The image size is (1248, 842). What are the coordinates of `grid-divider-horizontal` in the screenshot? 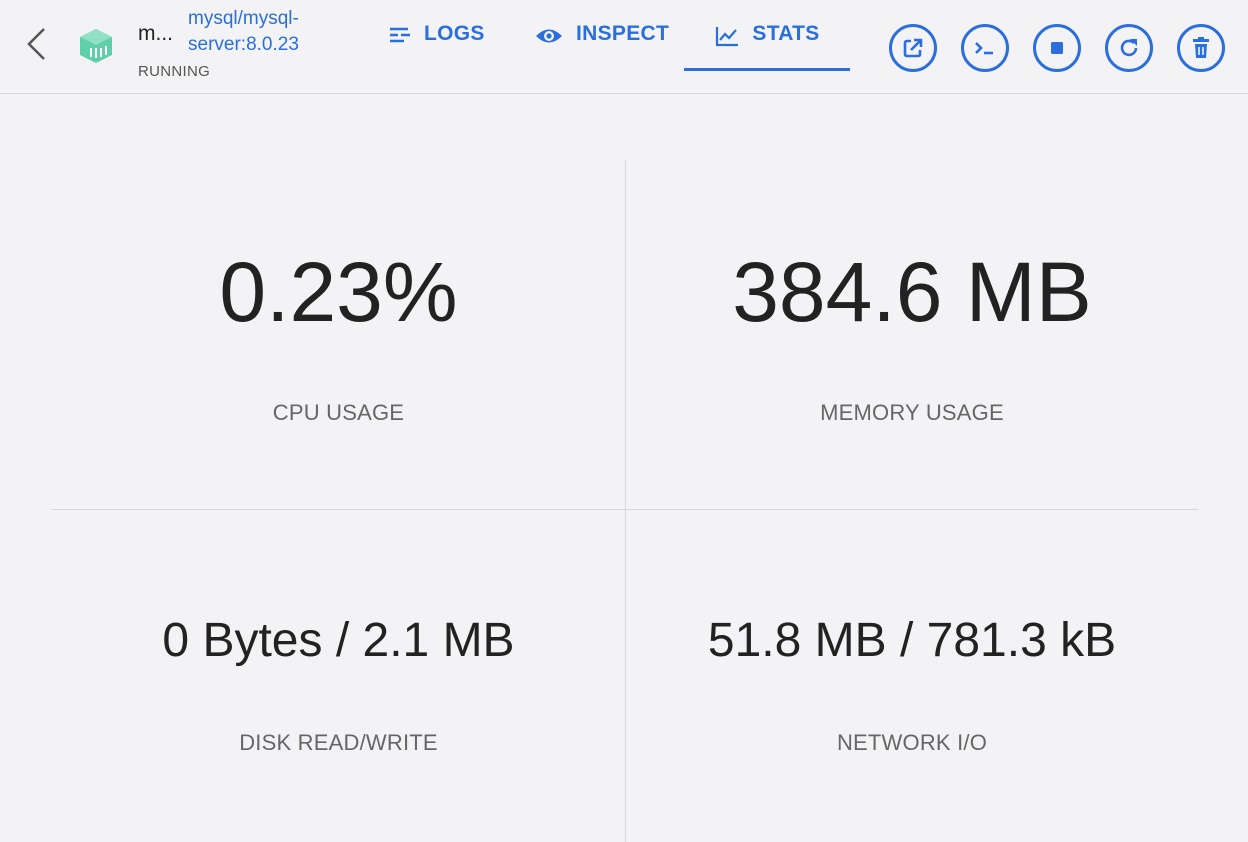 It's located at (625, 509).